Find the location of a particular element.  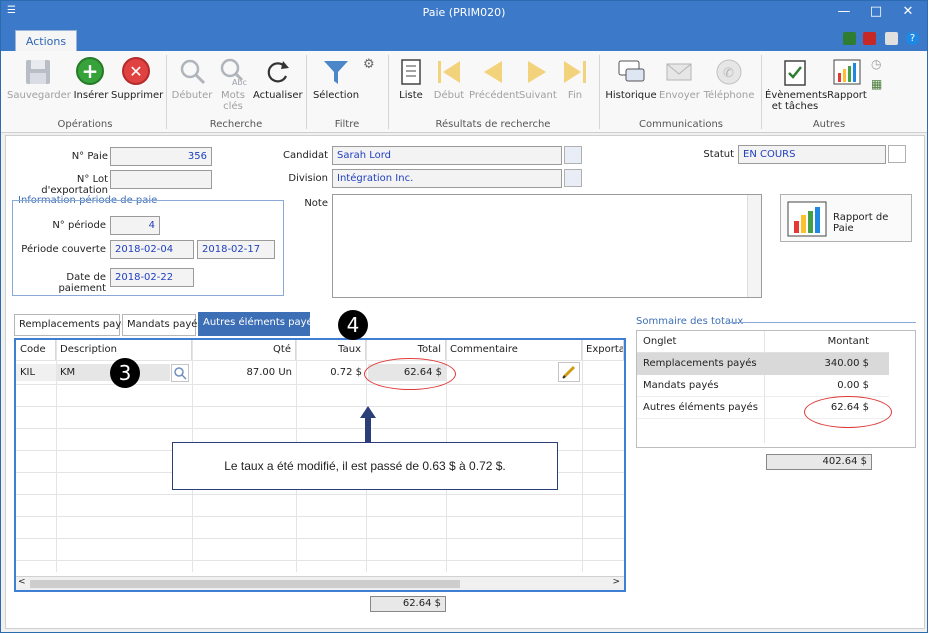

window-title: Paie (PRIM020) is located at coordinates (464, 12).